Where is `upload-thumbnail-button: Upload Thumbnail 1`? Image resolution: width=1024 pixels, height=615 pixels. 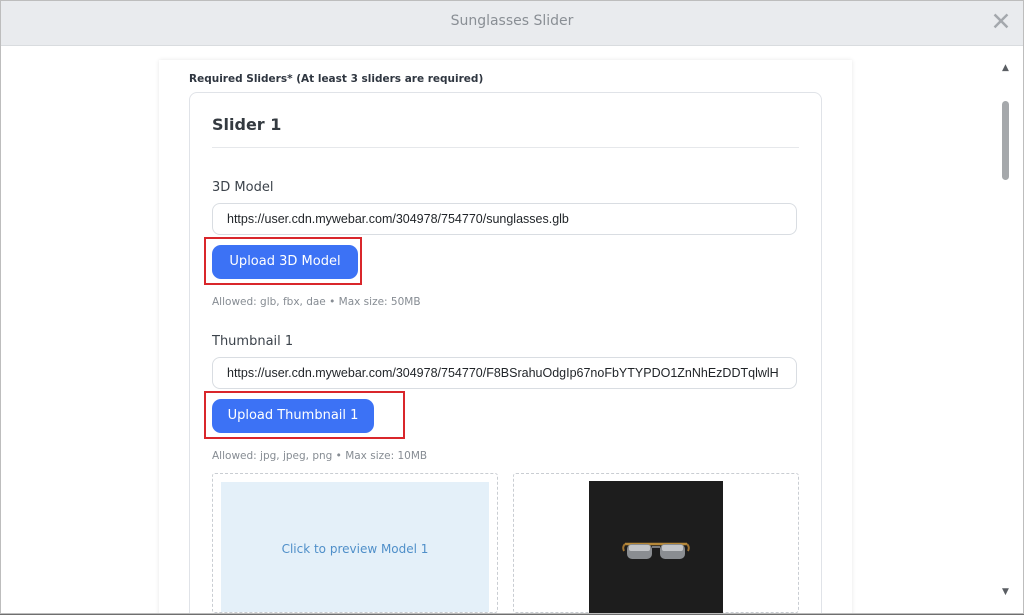
upload-thumbnail-button: Upload Thumbnail 1 is located at coordinates (293, 416).